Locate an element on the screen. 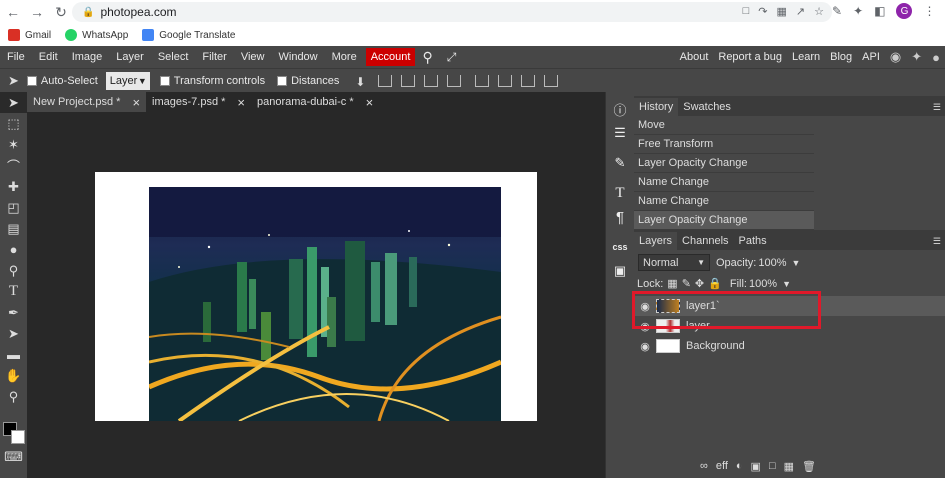 The height and width of the screenshot is (478, 945). image-icon: ▣ is located at coordinates (620, 271).